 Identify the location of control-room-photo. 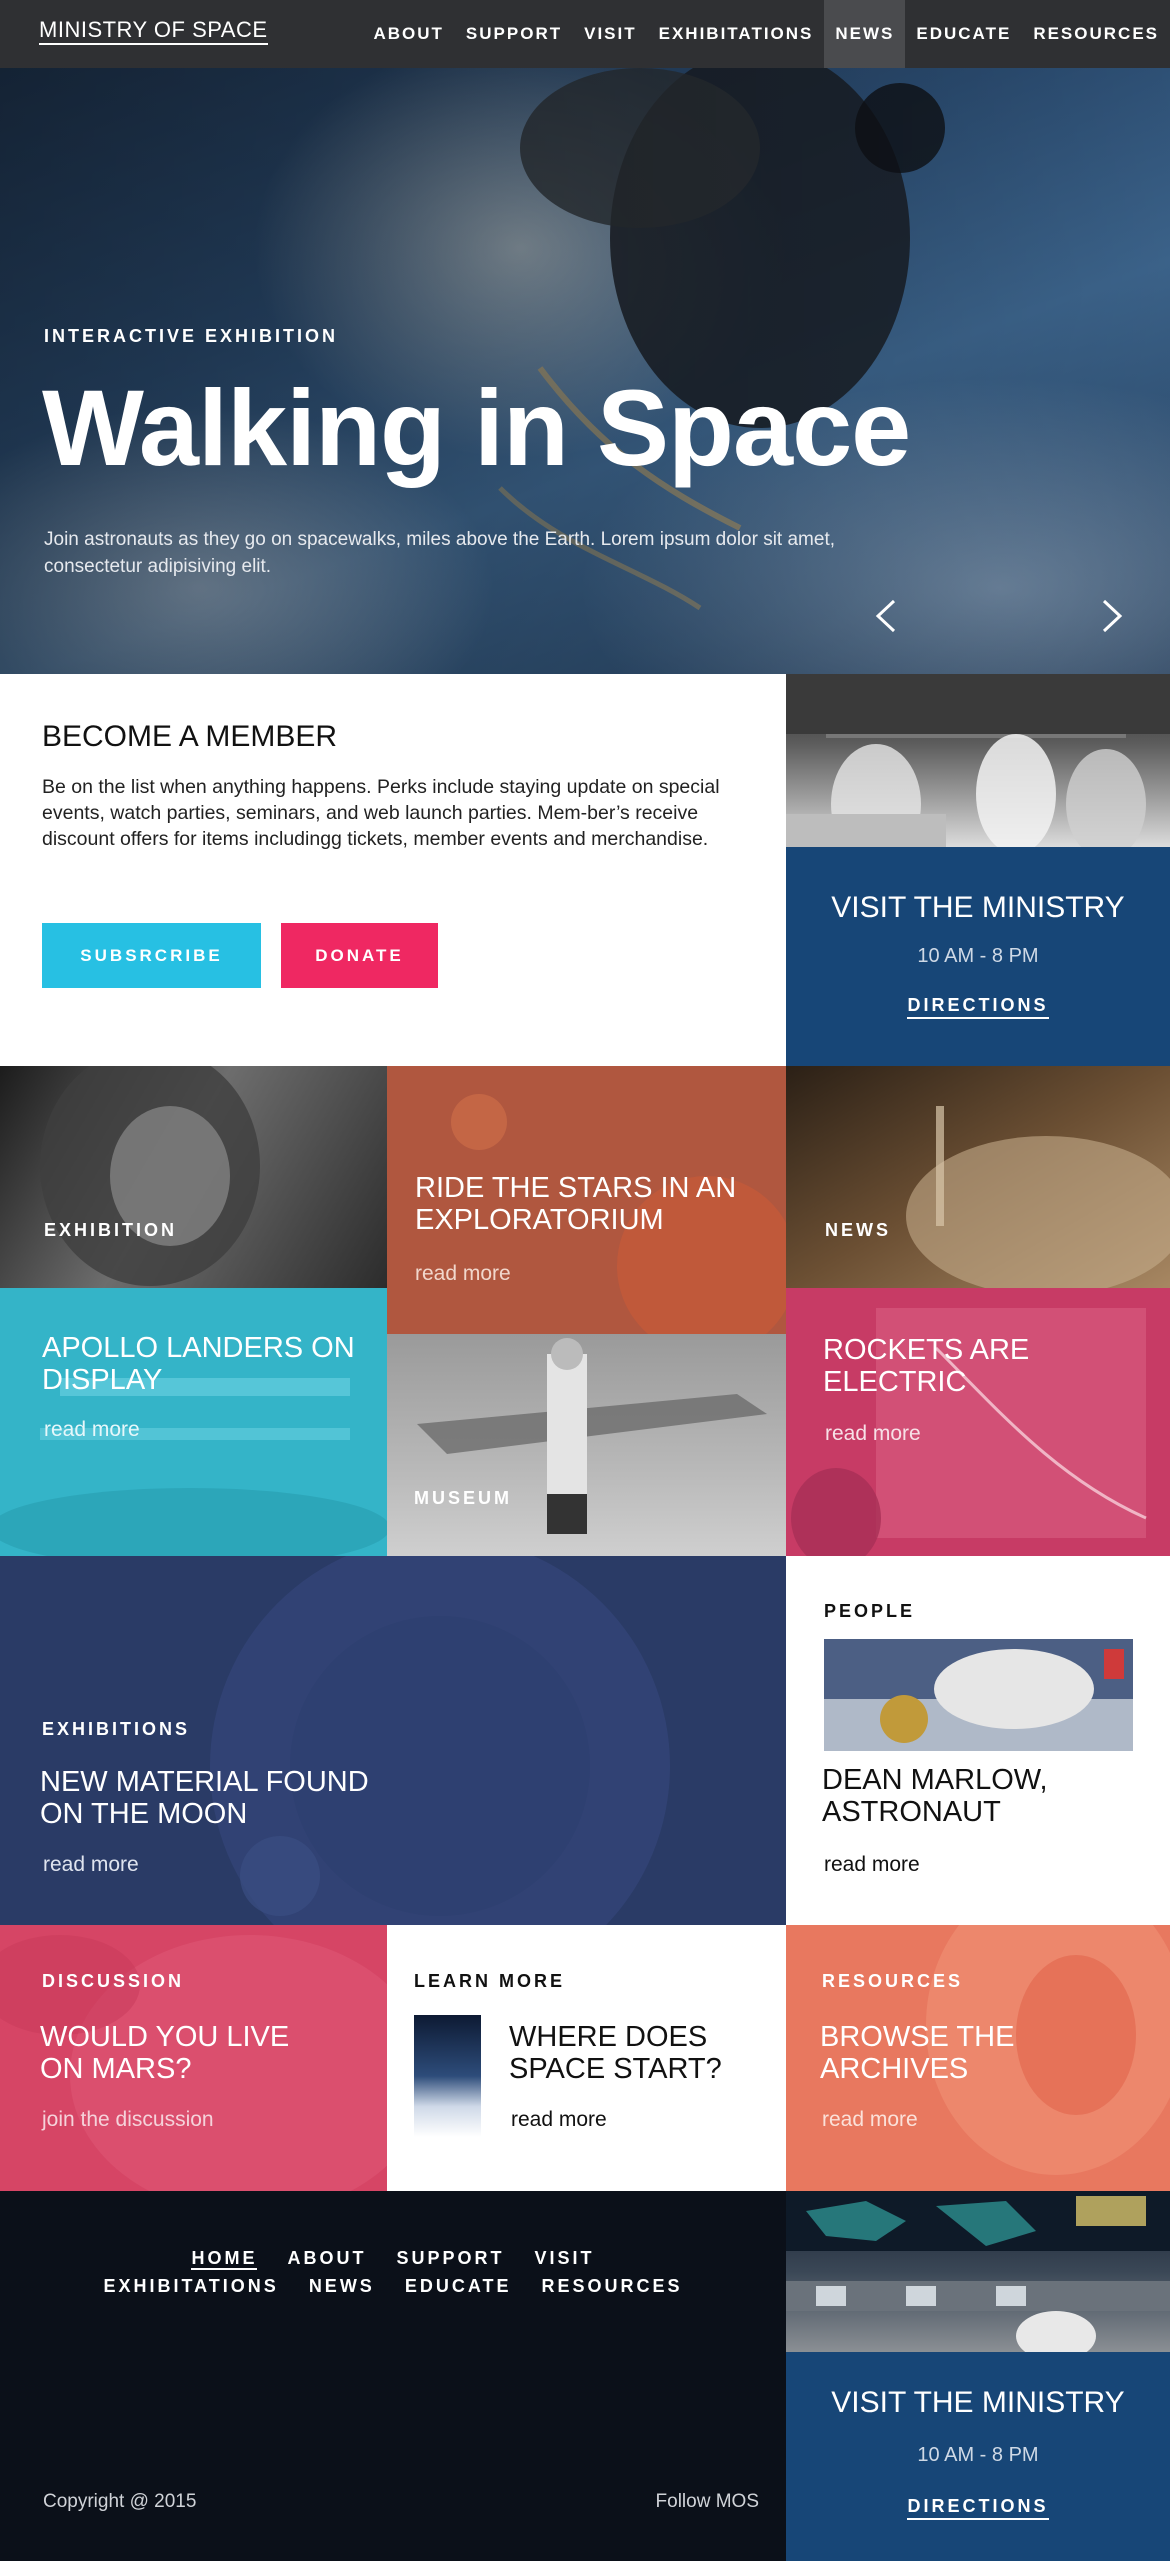
(978, 2271).